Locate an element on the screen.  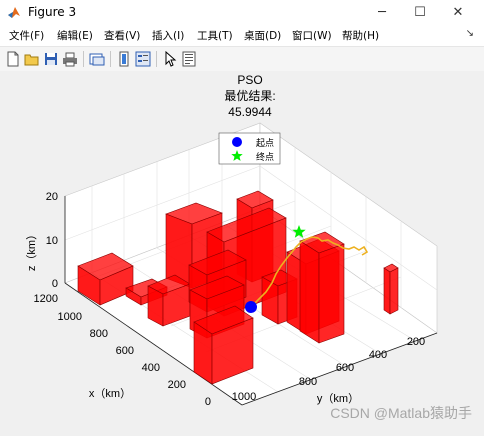
start-point-marker is located at coordinates (251, 307).